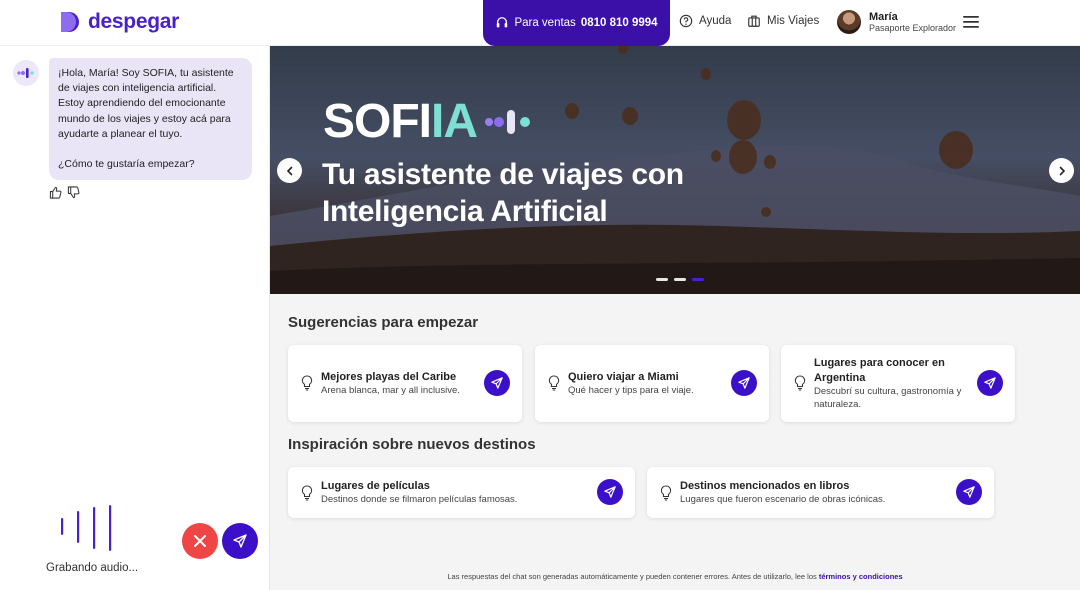  I want to click on message-feedback, so click(64, 192).